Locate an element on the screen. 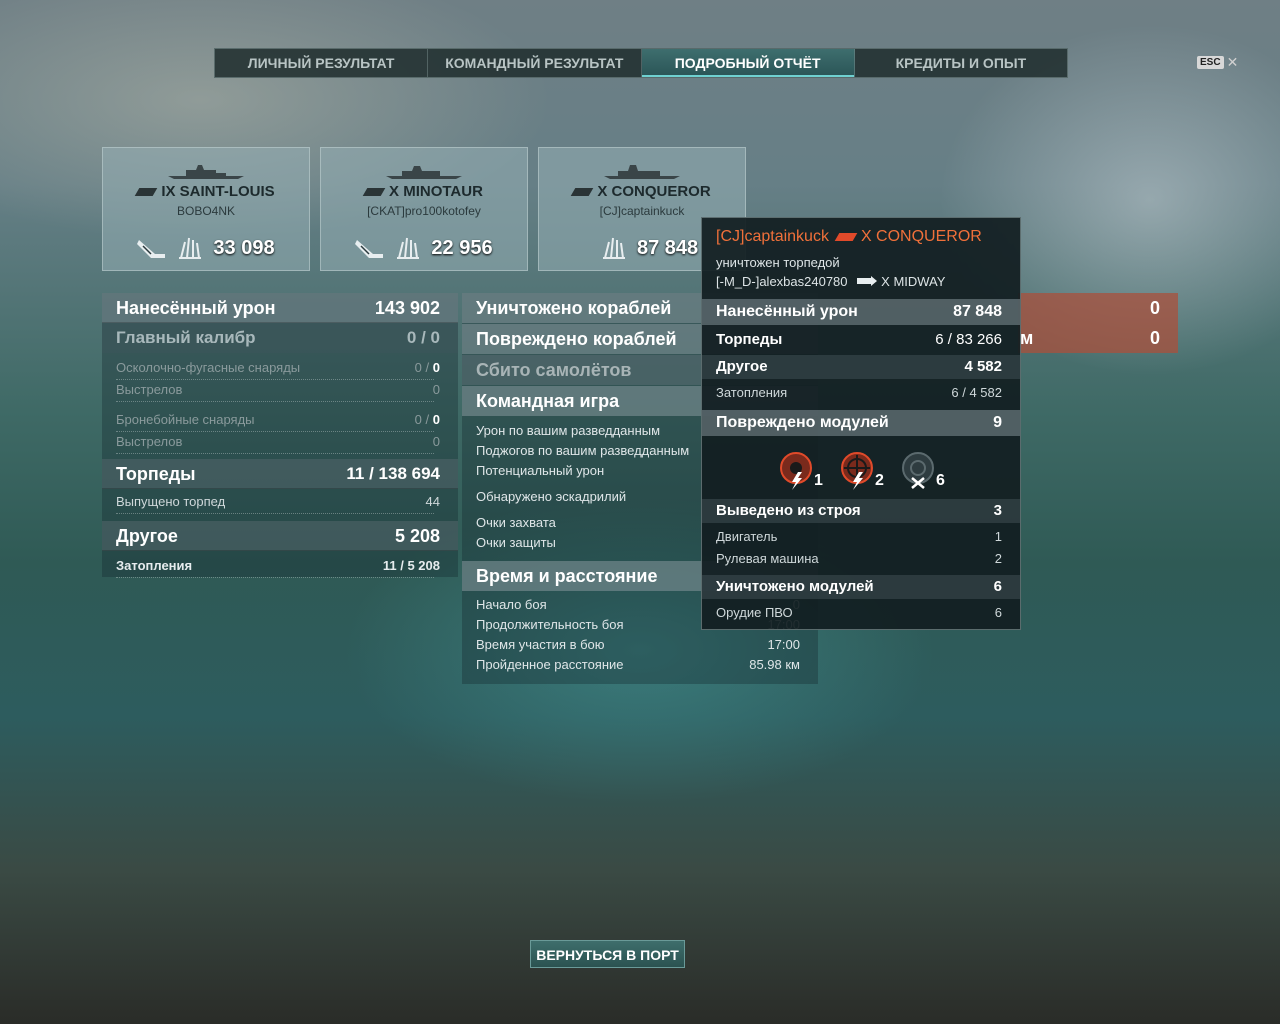 The height and width of the screenshot is (1024, 1280). modules-damaged-row: Повреждено модулей 9 is located at coordinates (861, 423).